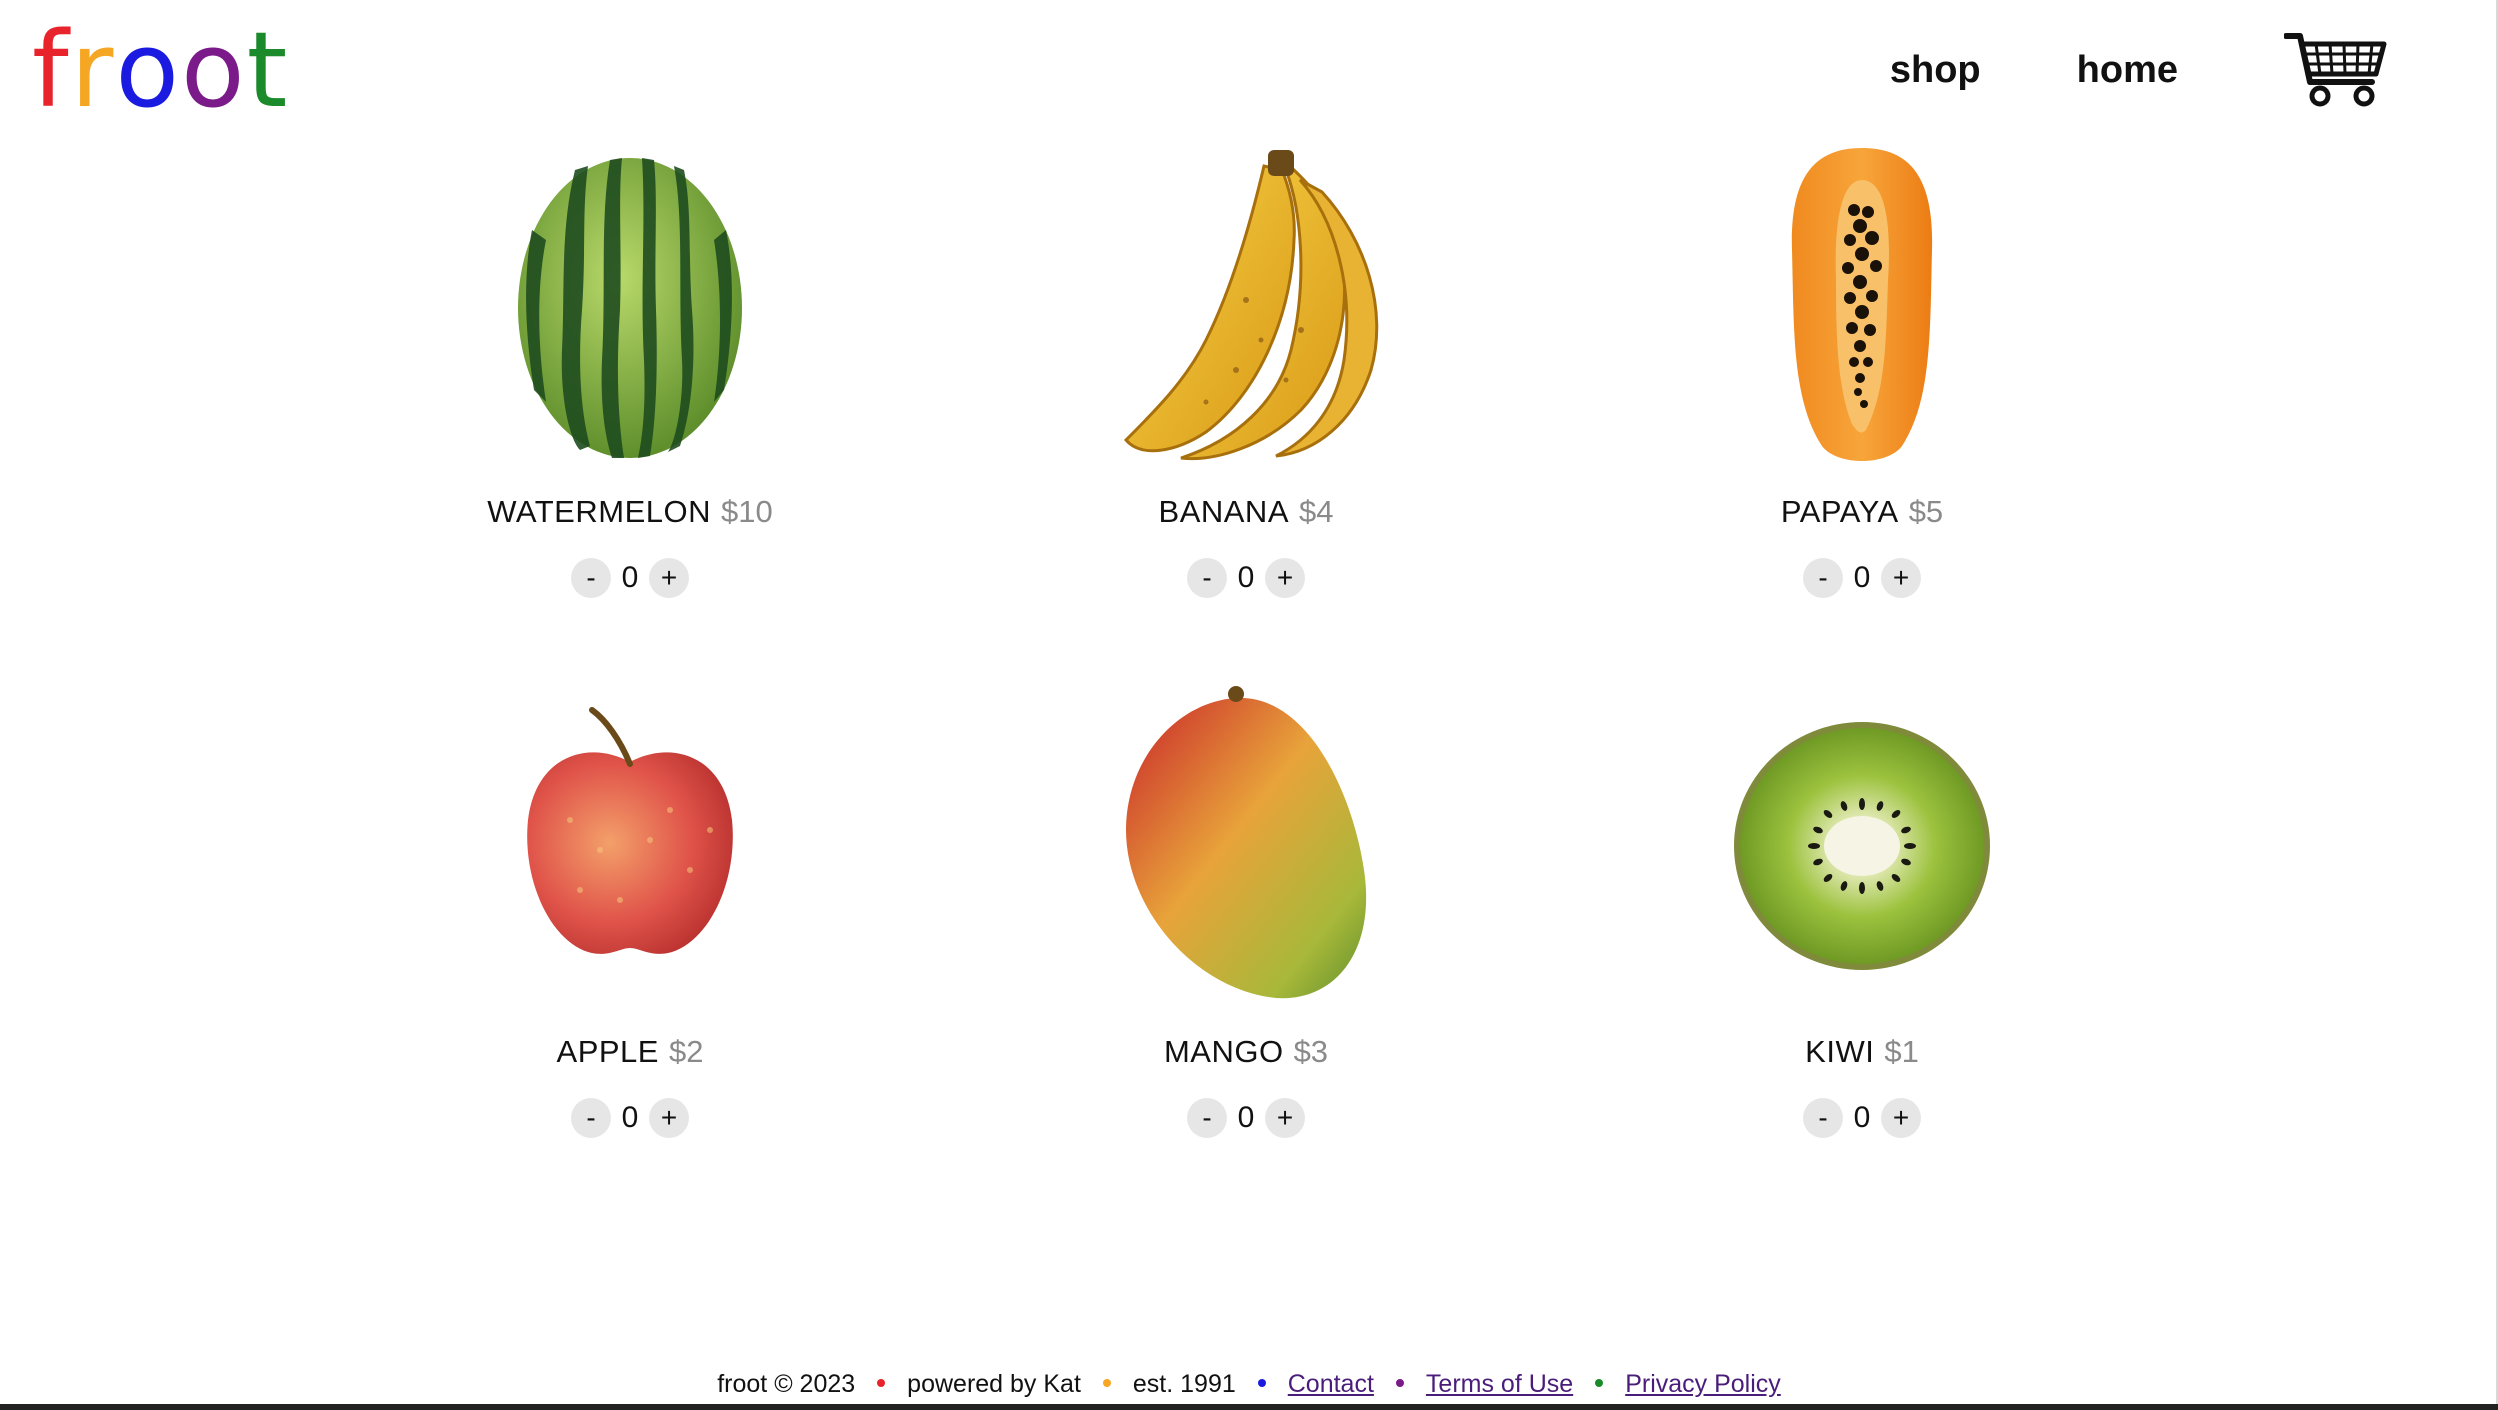  What do you see at coordinates (1839, 511) in the screenshot?
I see `product-name: PAPAYA` at bounding box center [1839, 511].